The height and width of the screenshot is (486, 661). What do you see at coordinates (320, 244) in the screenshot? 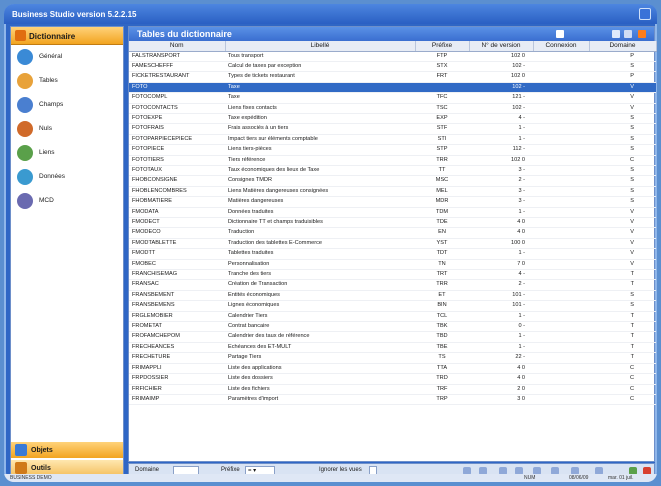
I see `table-cell: Traduction des tablettes E-Commerce` at bounding box center [320, 244].